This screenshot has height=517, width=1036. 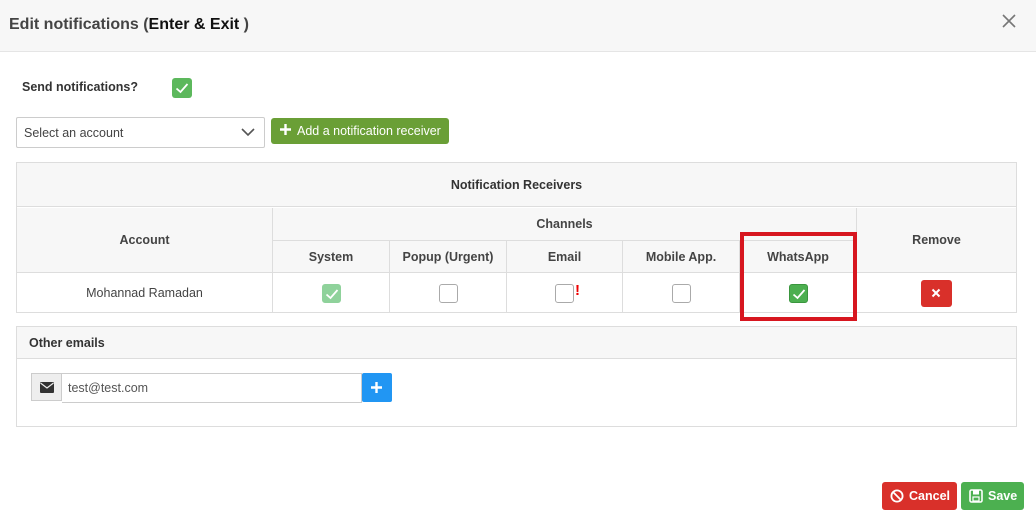 I want to click on system-checkbox, so click(x=331, y=293).